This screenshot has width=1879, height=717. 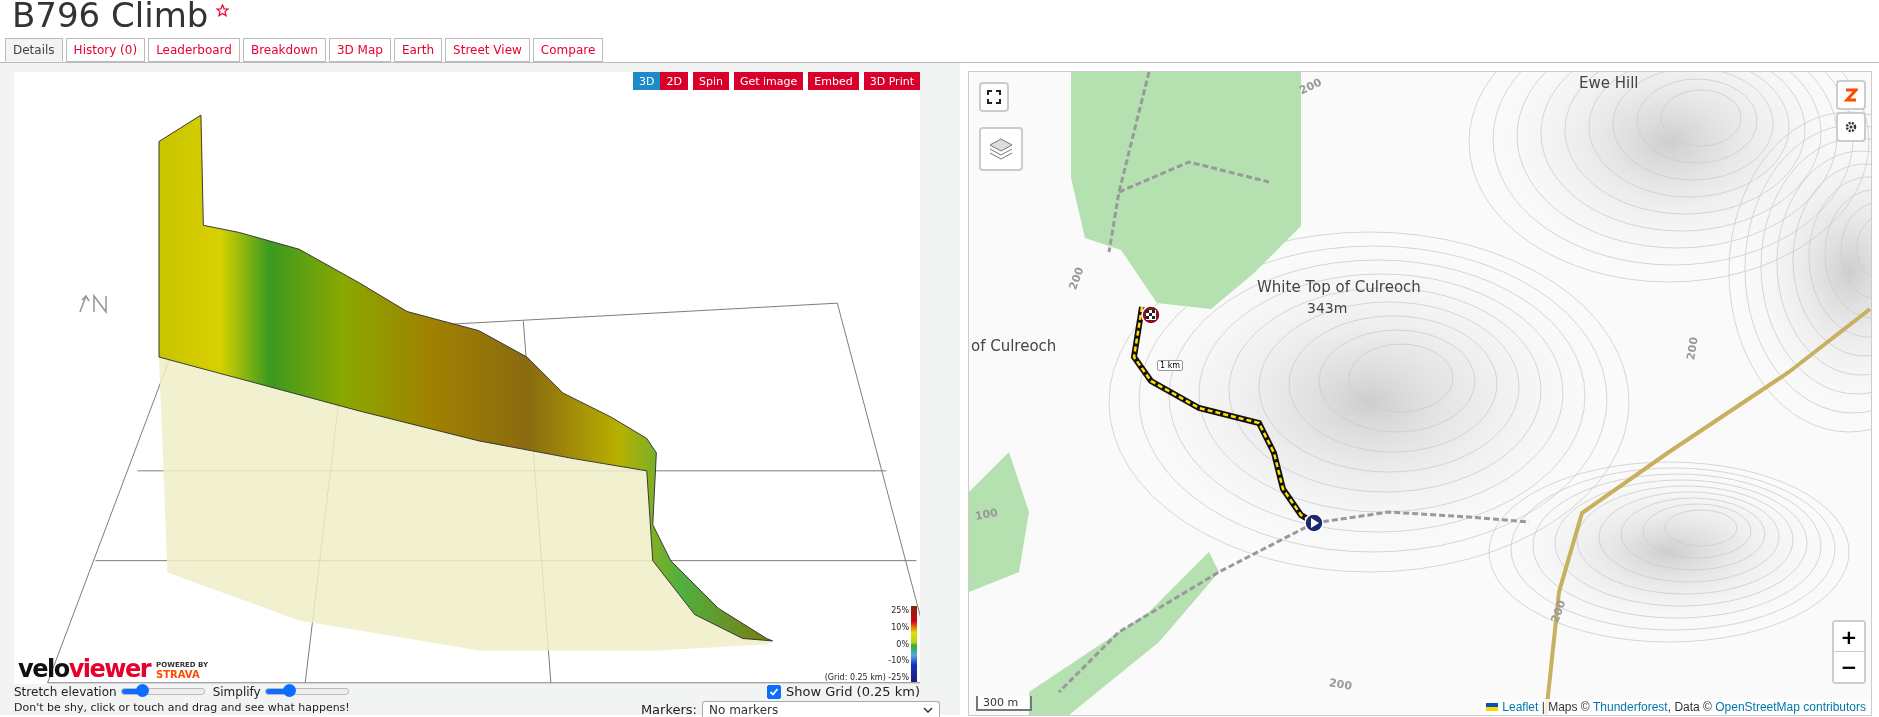 I want to click on tab: Leaderboard, so click(x=194, y=50).